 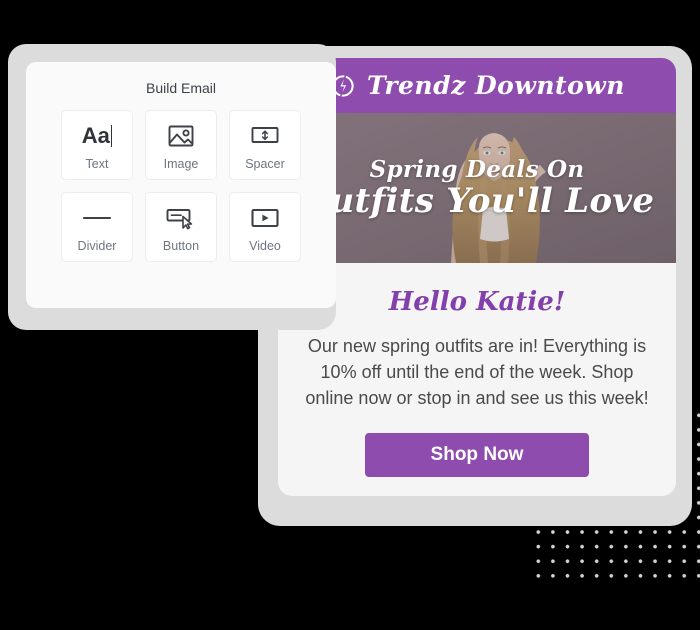 What do you see at coordinates (181, 136) in the screenshot?
I see `image-icon` at bounding box center [181, 136].